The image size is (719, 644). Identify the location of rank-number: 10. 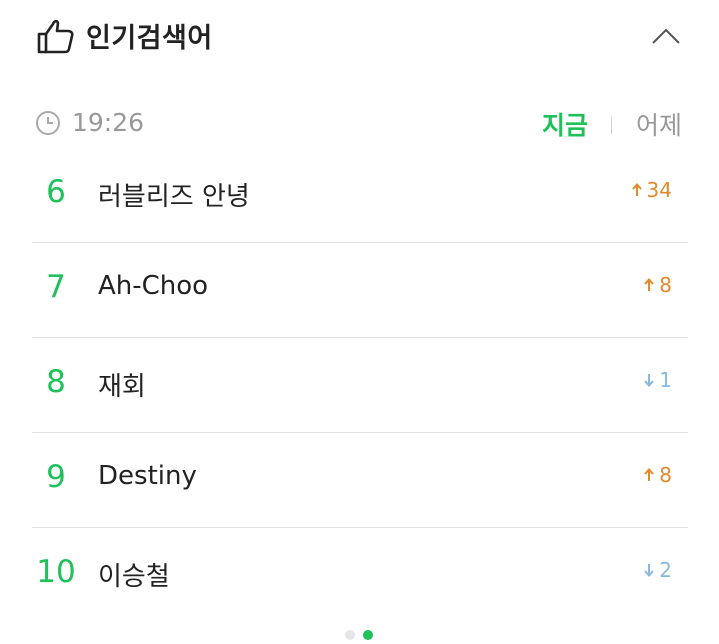
(56, 572).